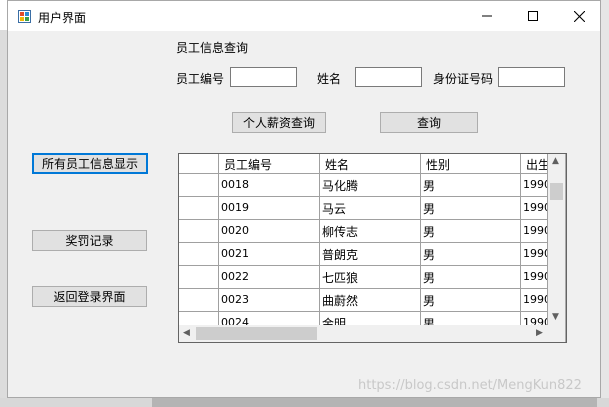 Image resolution: width=609 pixels, height=407 pixels. I want to click on idcard-label: 身份证号码, so click(463, 79).